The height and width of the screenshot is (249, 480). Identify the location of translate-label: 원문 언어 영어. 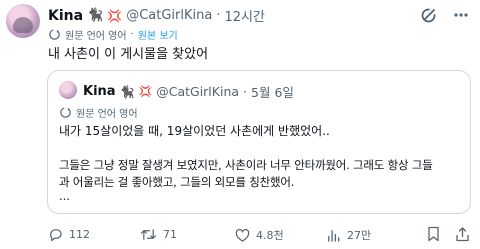
(96, 36).